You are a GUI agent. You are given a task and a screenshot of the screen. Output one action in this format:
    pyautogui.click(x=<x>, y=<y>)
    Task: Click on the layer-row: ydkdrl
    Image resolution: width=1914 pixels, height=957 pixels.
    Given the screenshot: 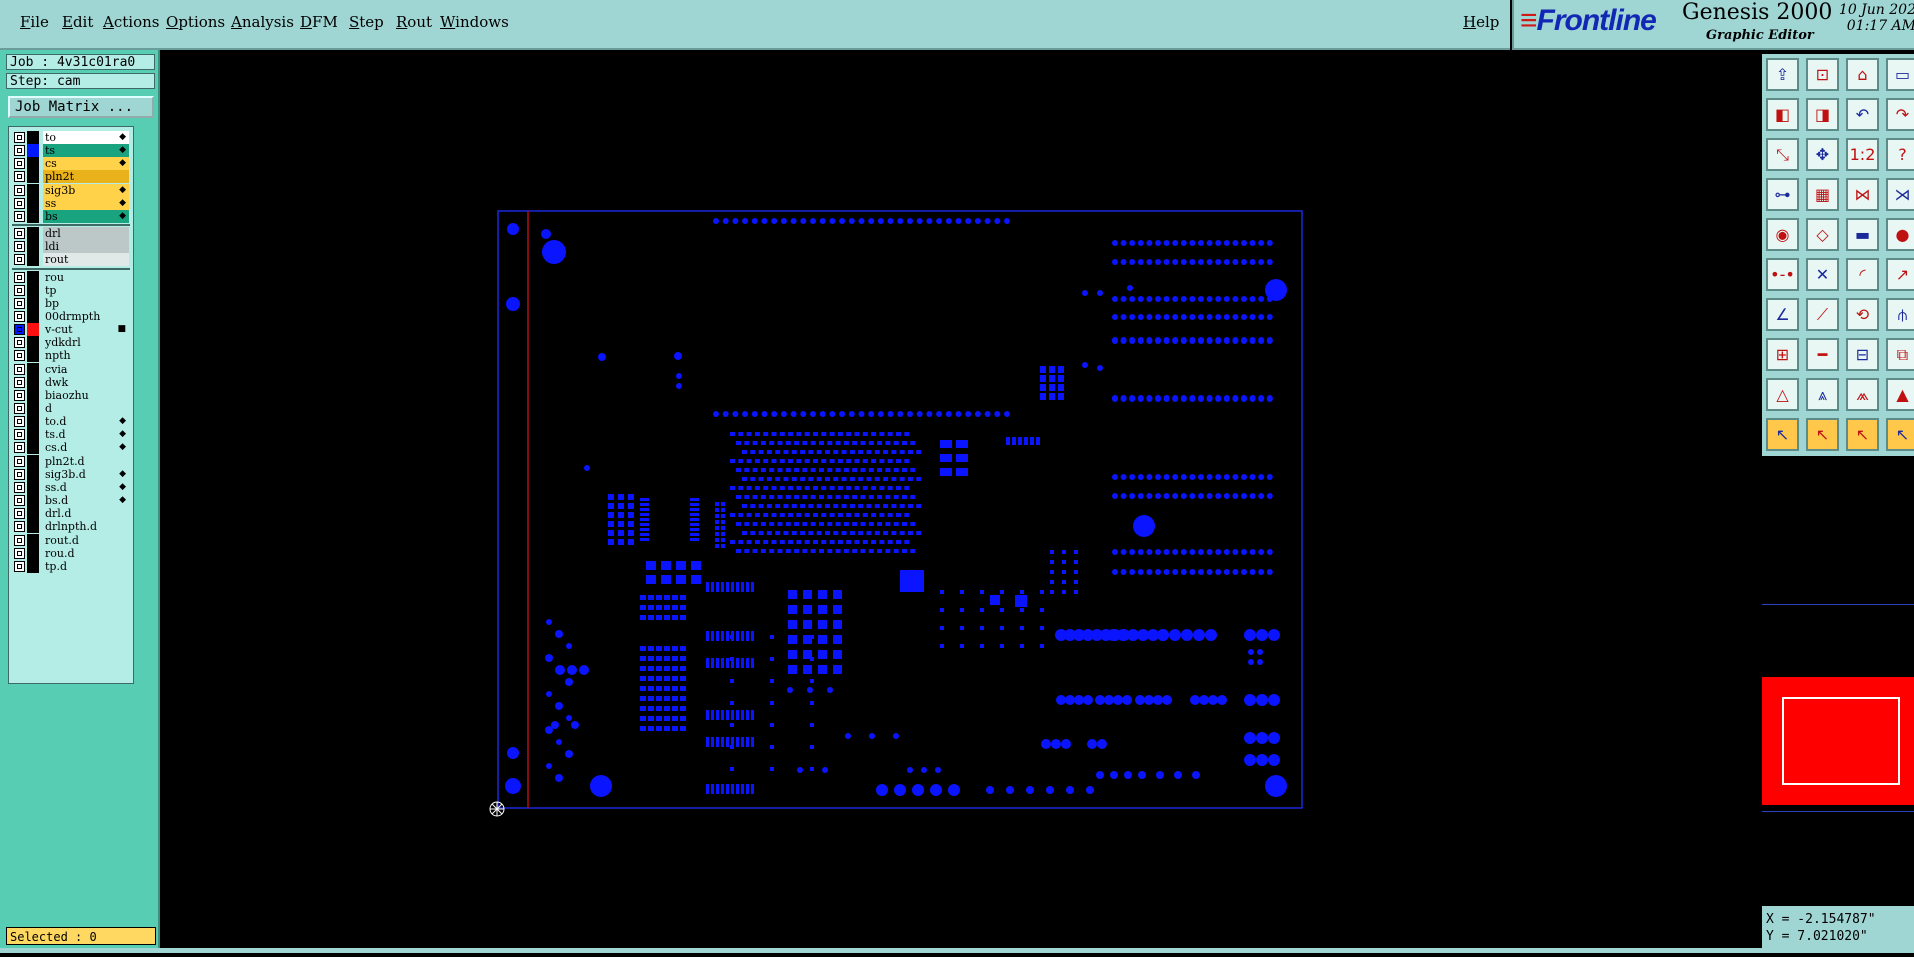 What is the action you would take?
    pyautogui.click(x=72, y=343)
    